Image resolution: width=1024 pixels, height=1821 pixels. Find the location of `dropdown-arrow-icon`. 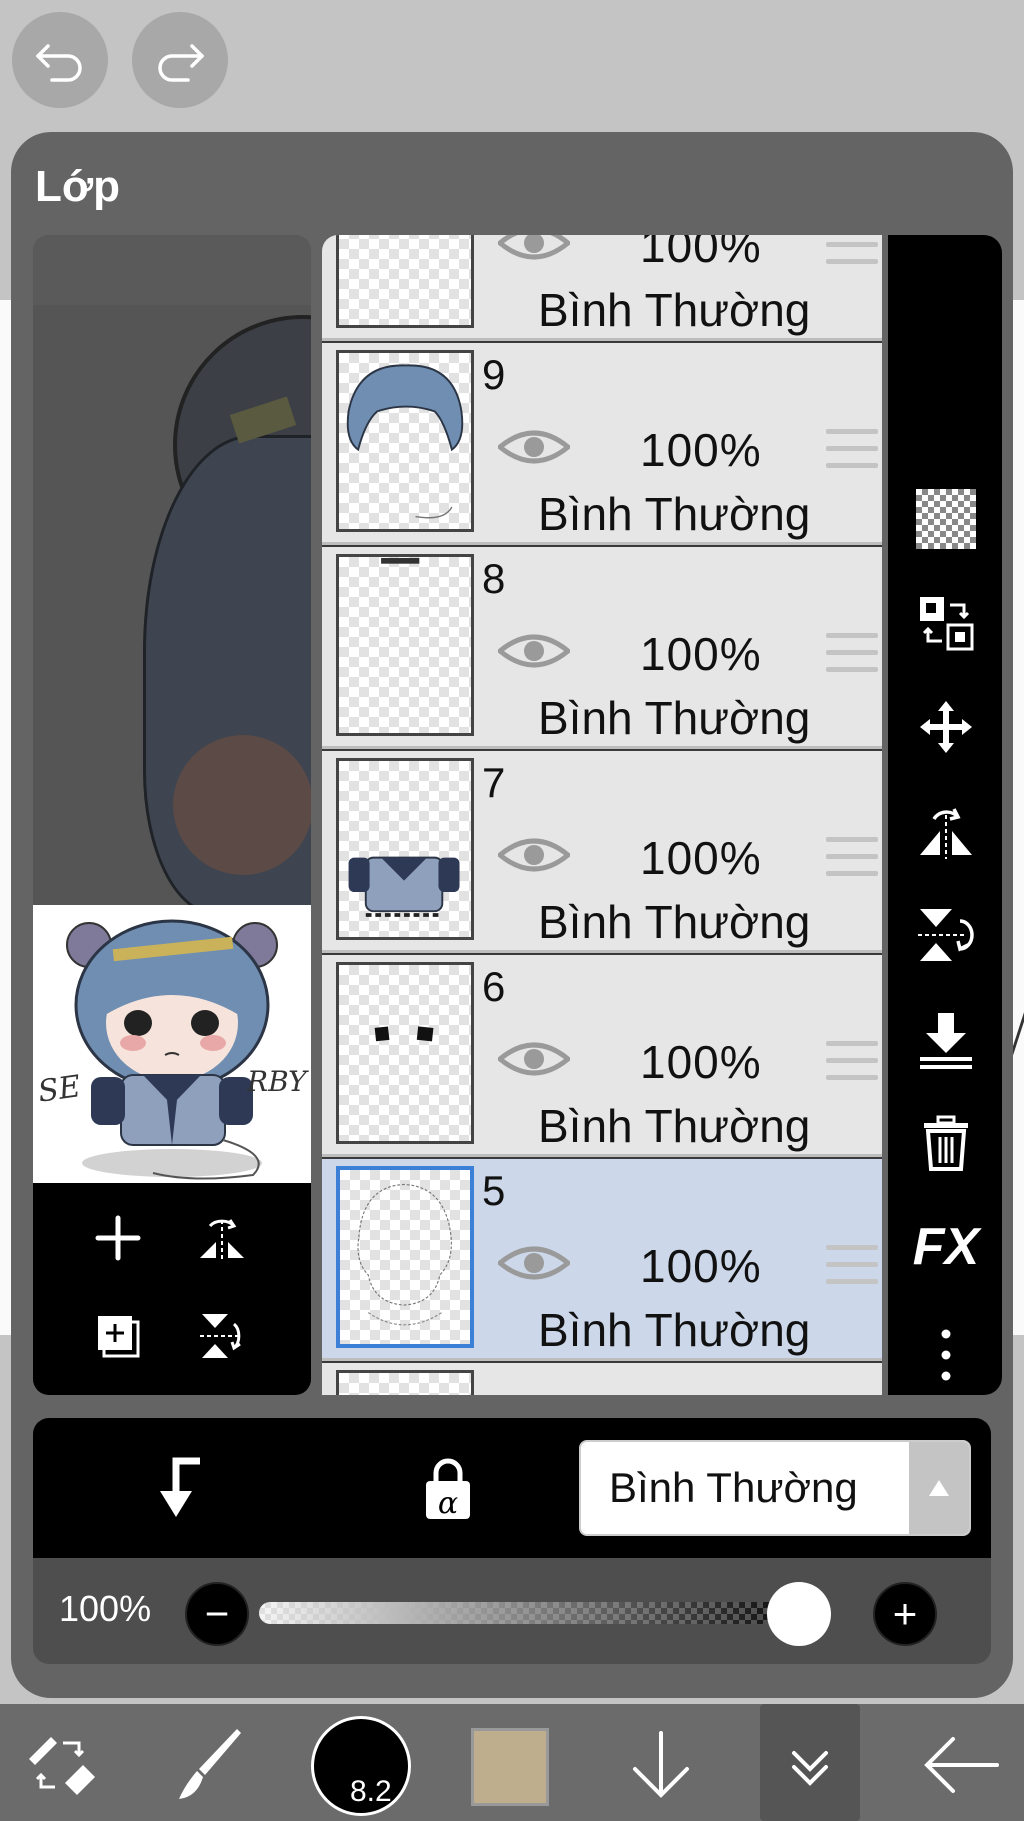

dropdown-arrow-icon is located at coordinates (939, 1488).